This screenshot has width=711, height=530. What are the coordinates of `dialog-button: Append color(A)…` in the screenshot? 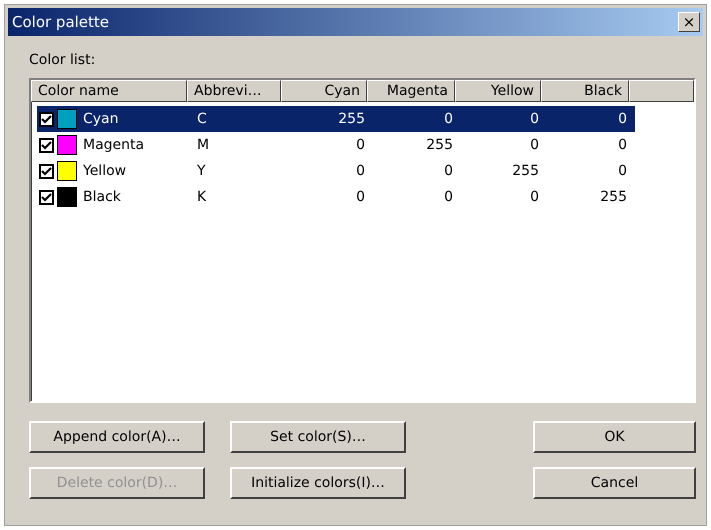 It's located at (117, 437).